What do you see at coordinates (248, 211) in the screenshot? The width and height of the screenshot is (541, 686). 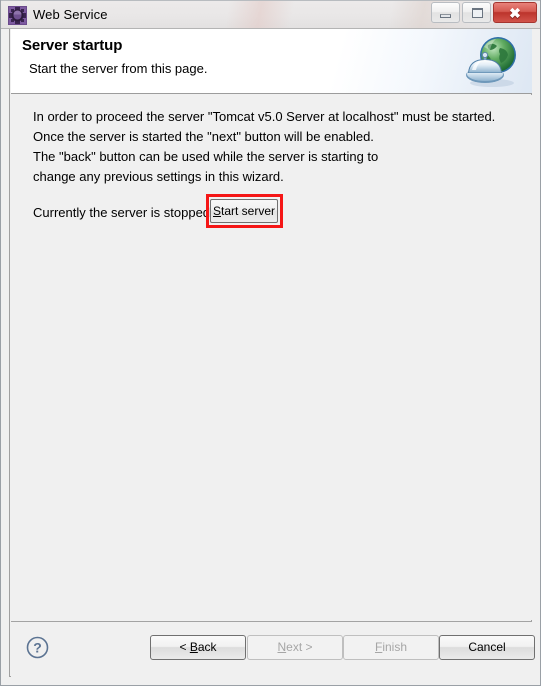 I see `start-server-label-rest: tart server` at bounding box center [248, 211].